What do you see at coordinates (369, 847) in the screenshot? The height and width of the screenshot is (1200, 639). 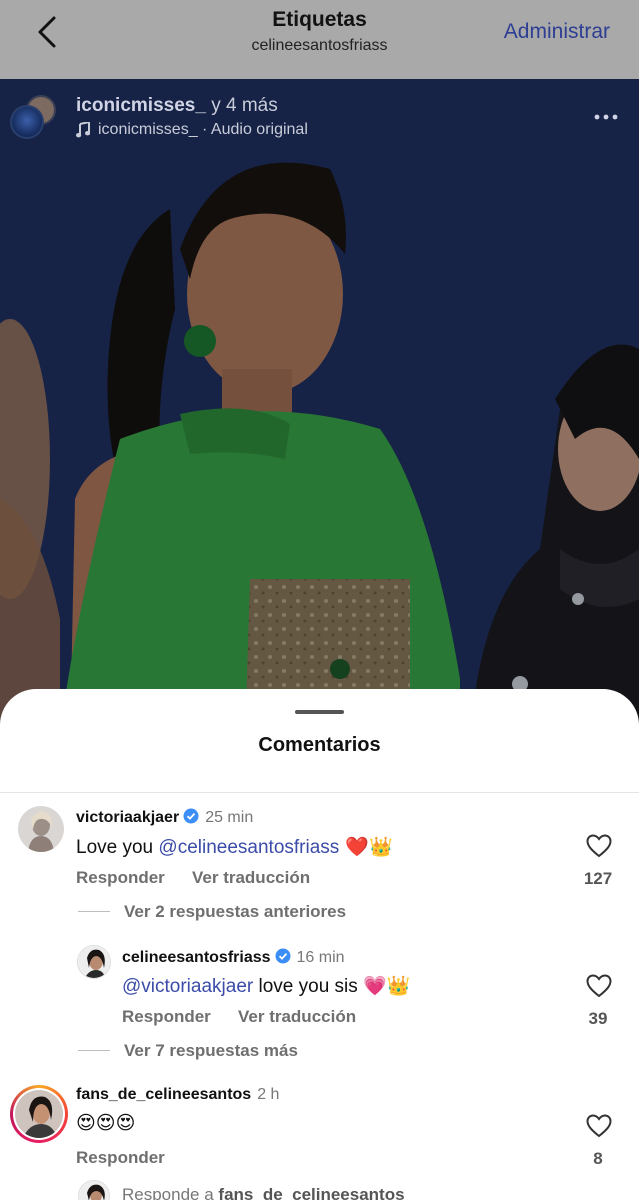 I see `emoji-text: ❤️👑` at bounding box center [369, 847].